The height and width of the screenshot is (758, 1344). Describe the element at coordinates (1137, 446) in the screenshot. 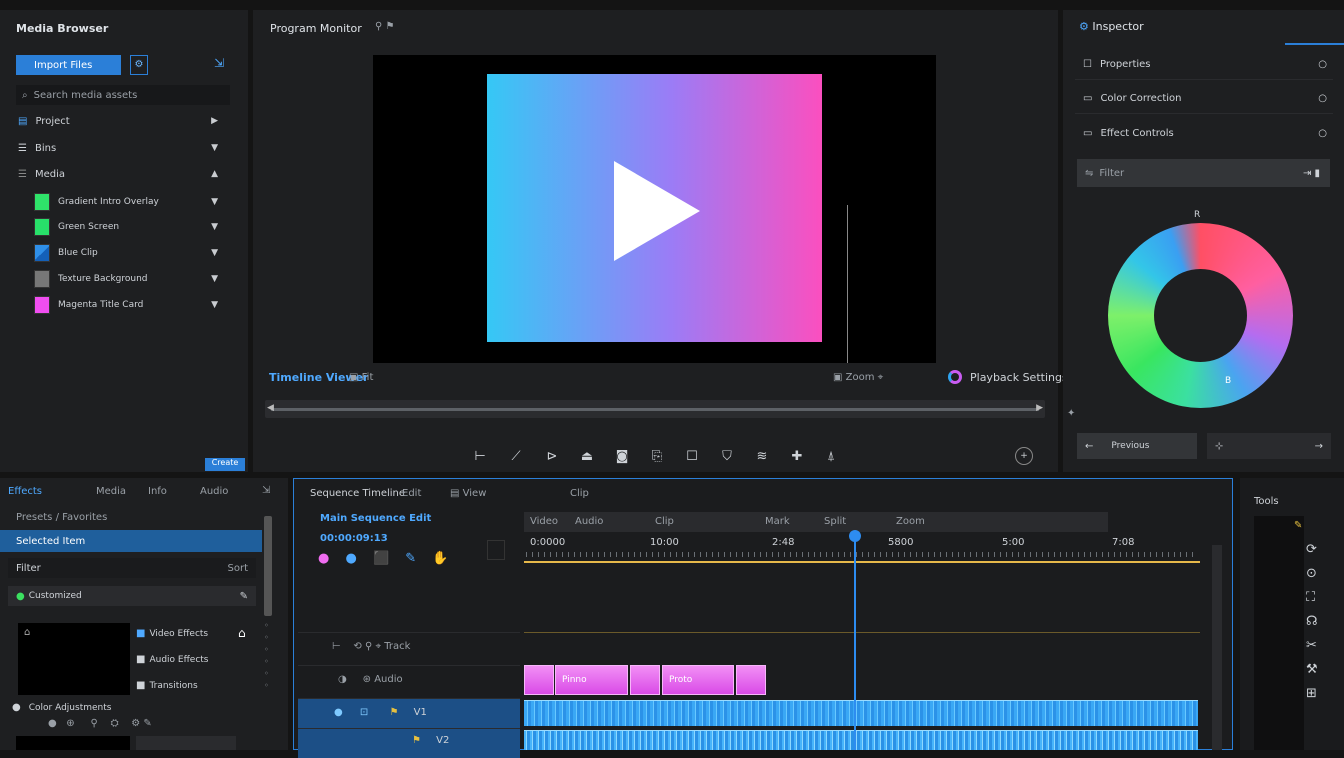

I see `previous-button: ← Previous` at that location.